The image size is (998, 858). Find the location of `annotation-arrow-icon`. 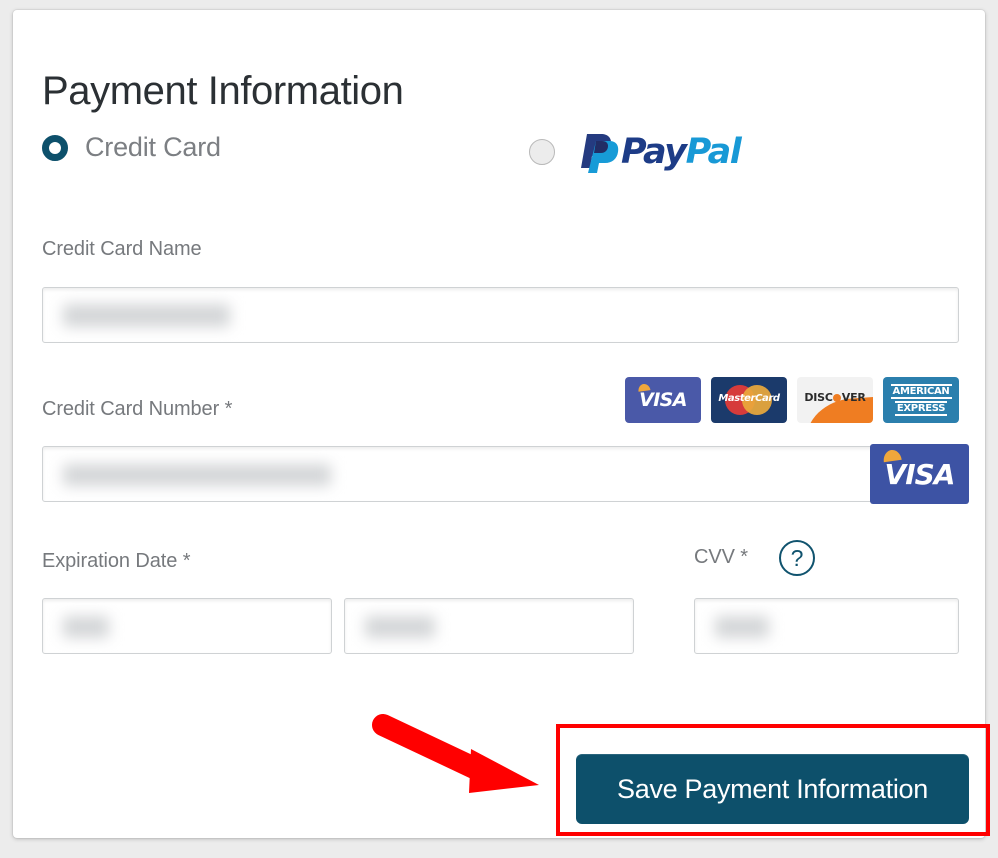

annotation-arrow-icon is located at coordinates (455, 753).